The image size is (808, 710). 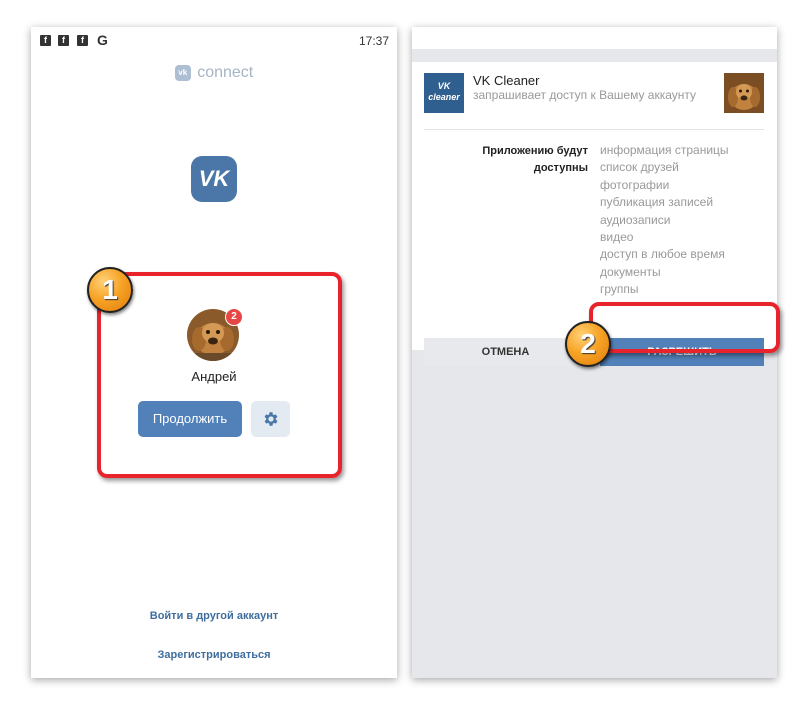 I want to click on step-number-2: 2, so click(x=588, y=344).